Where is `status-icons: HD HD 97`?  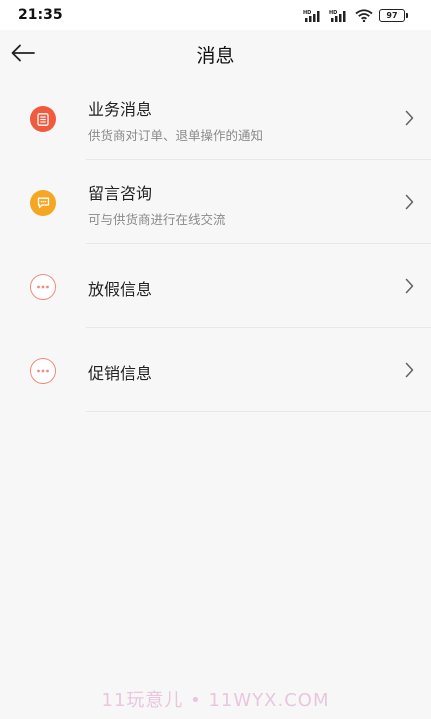 status-icons: HD HD 97 is located at coordinates (355, 15).